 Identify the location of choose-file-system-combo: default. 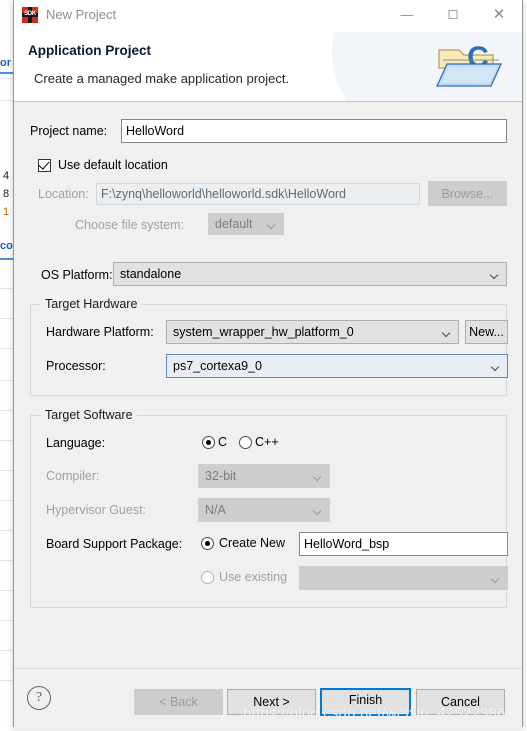
(246, 224).